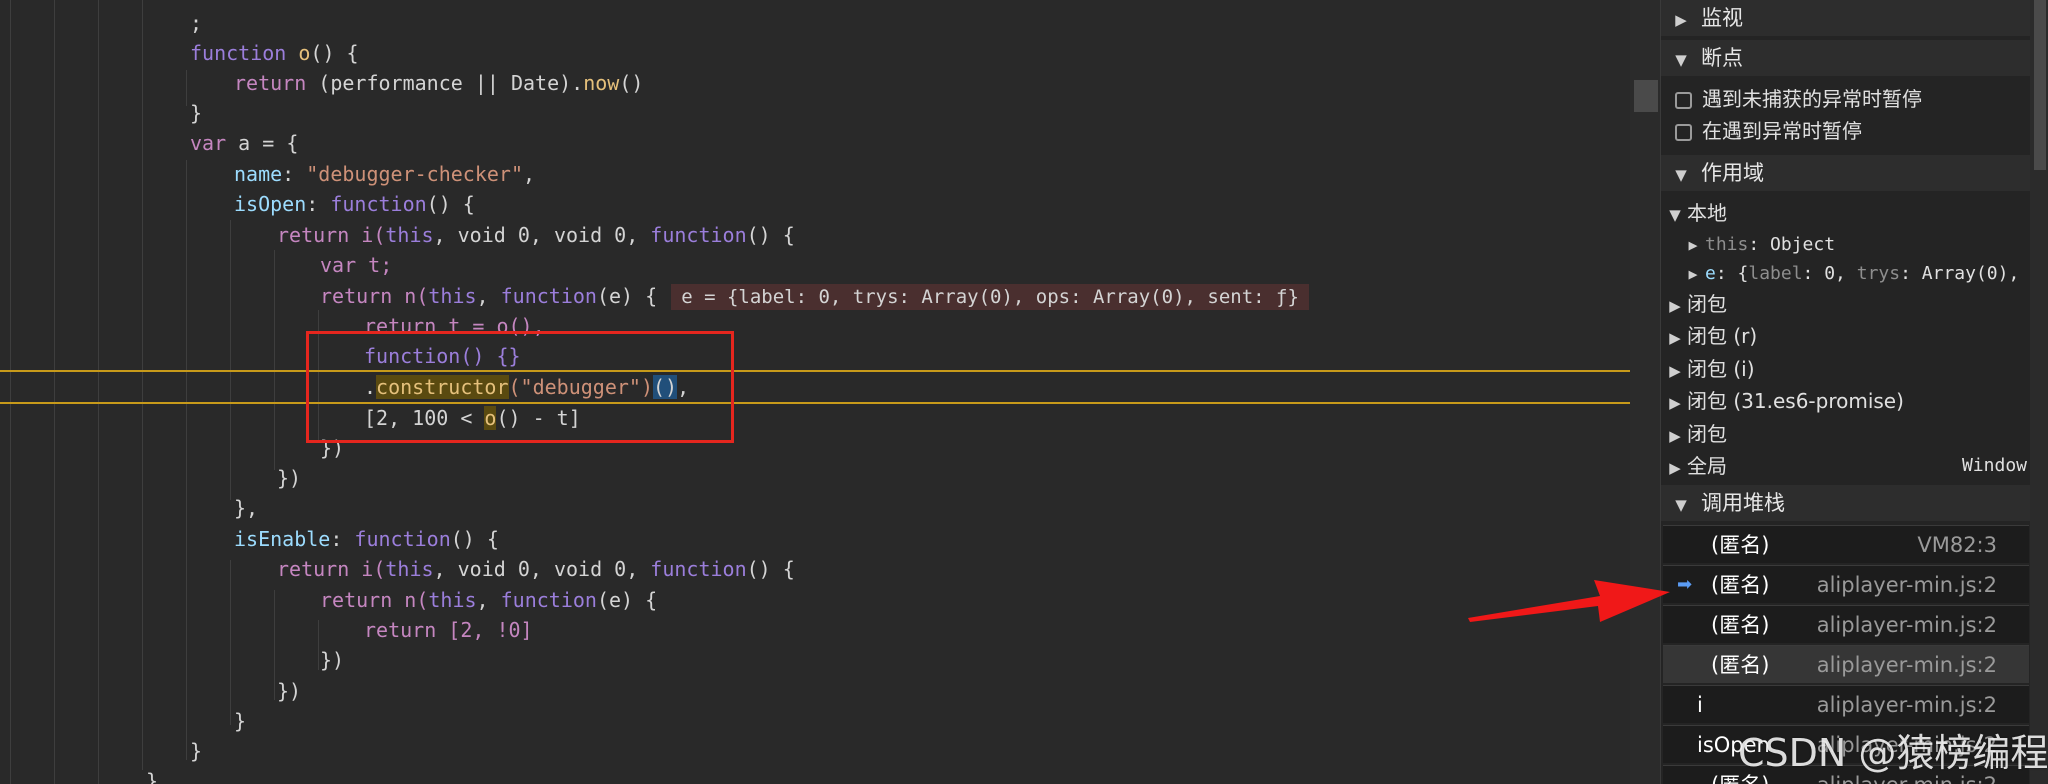  What do you see at coordinates (1722, 58) in the screenshot?
I see `section-title: 断点` at bounding box center [1722, 58].